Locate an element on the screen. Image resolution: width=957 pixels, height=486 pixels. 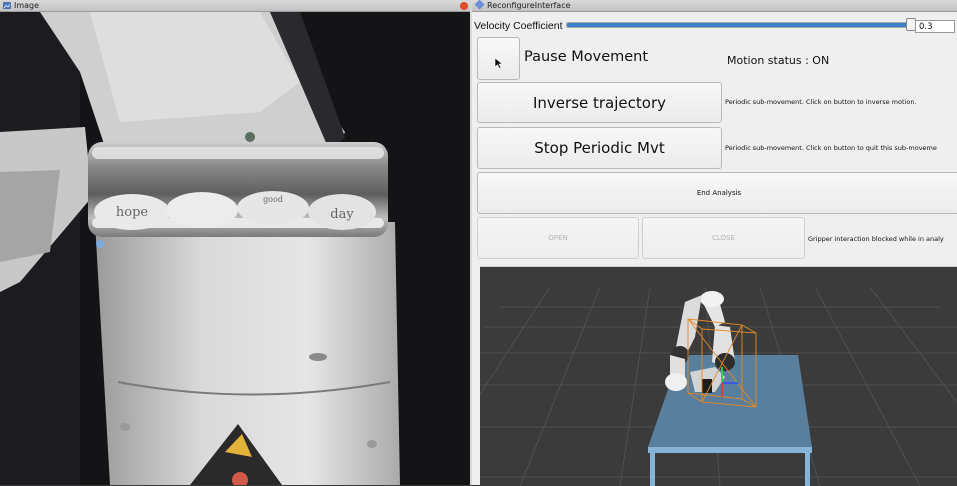
velocity-slider is located at coordinates (739, 25).